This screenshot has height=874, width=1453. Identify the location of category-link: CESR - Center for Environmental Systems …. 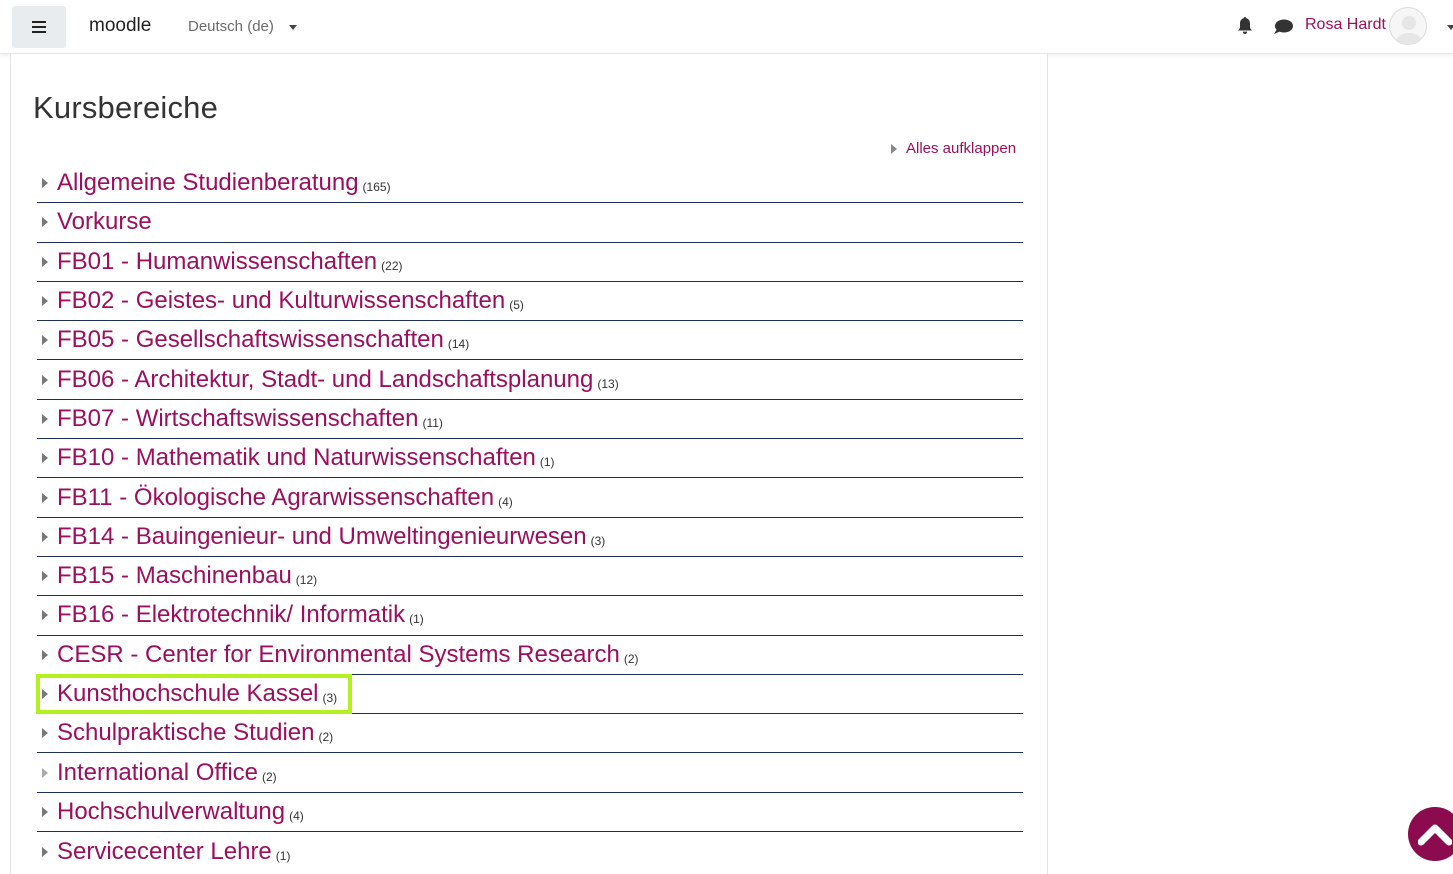
(338, 655).